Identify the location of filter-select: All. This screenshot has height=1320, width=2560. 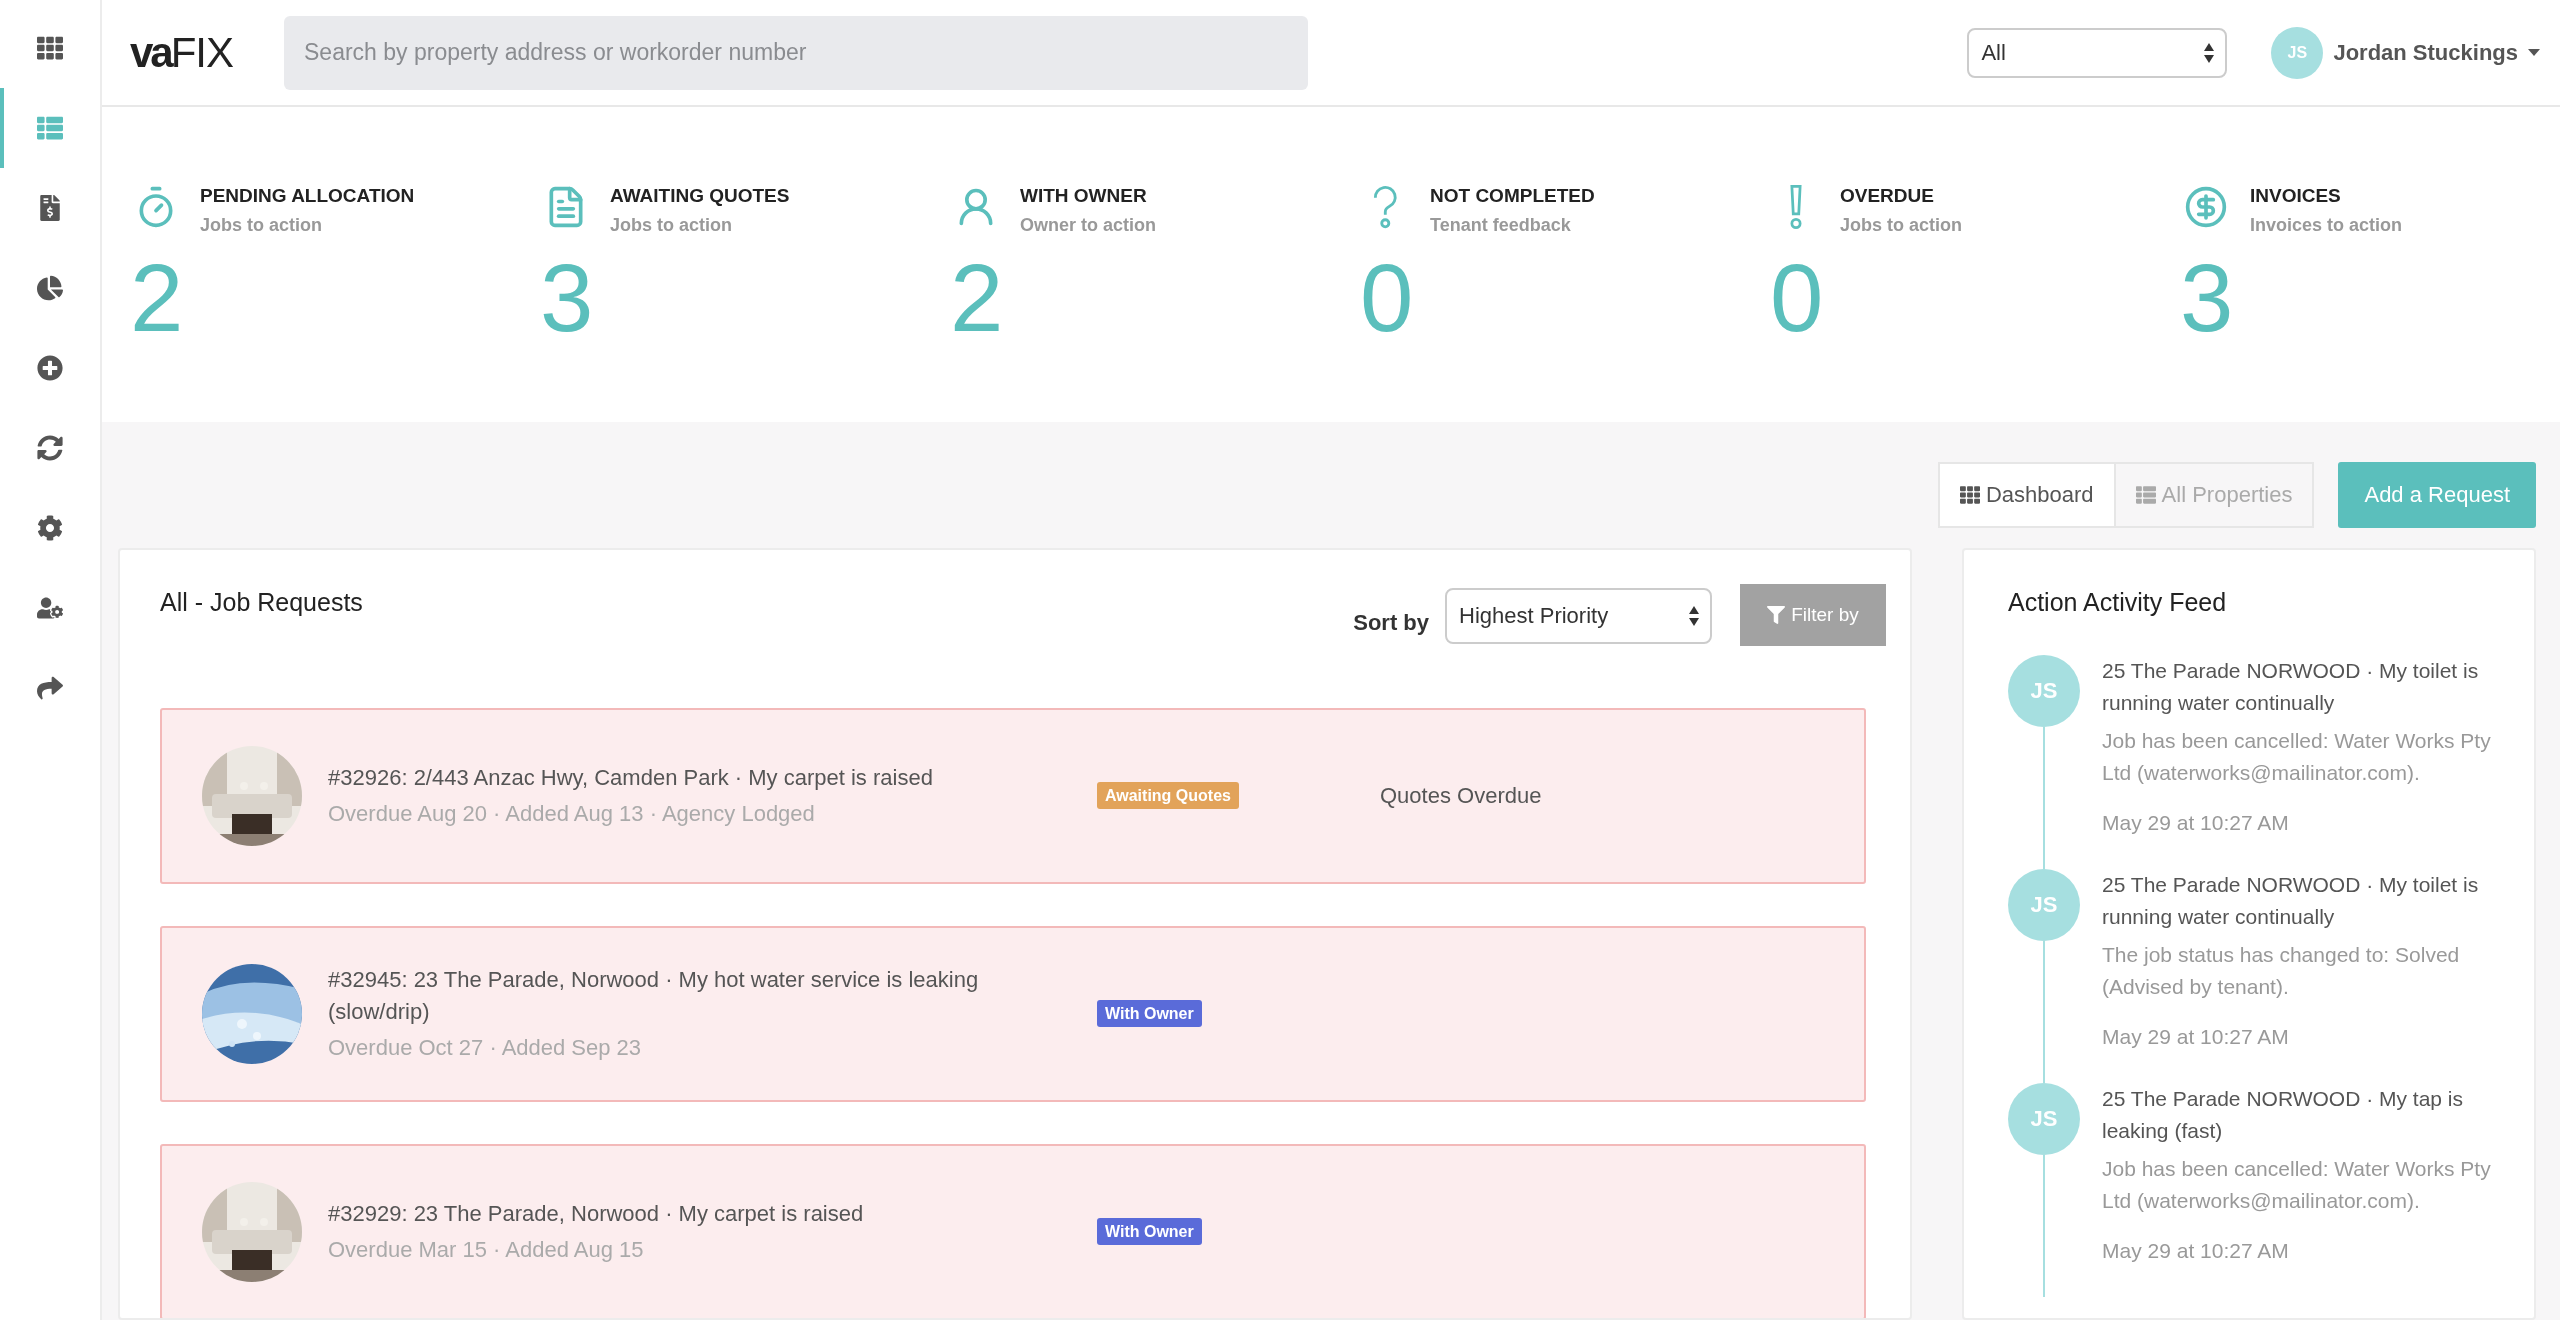
(2097, 52).